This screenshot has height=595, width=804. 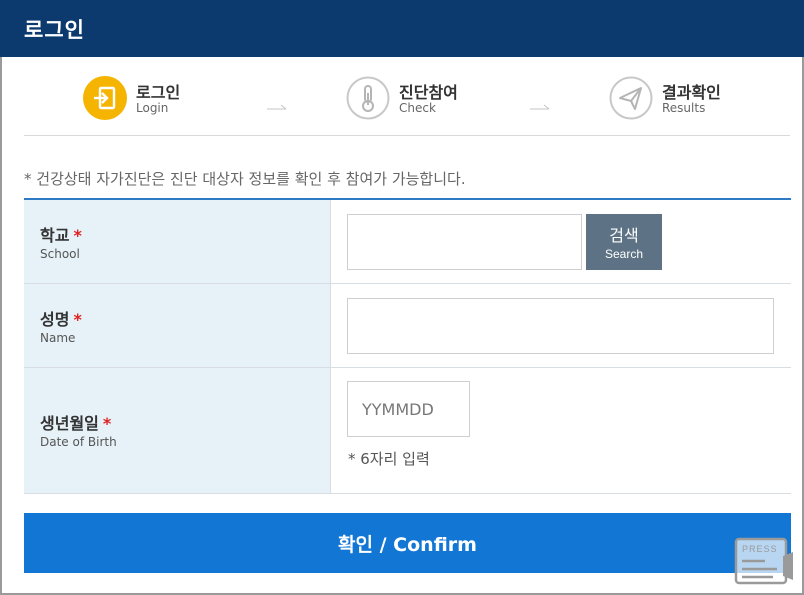 What do you see at coordinates (407, 543) in the screenshot?
I see `confirm-button: 확인 / Confirm` at bounding box center [407, 543].